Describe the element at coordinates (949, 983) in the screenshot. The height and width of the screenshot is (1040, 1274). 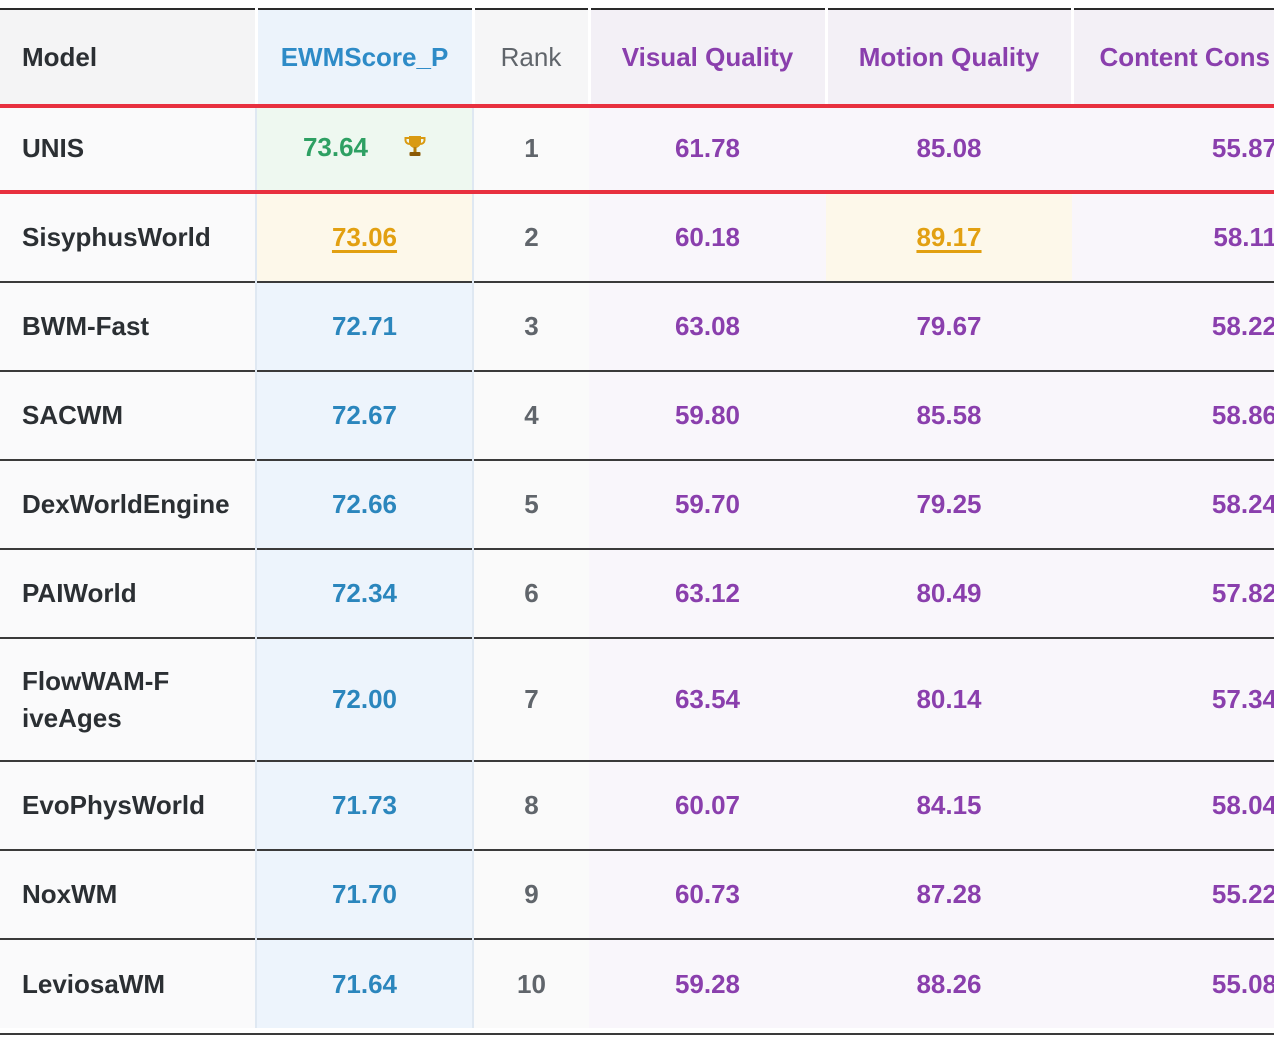
I see `motion-quality-cell: 88.26` at that location.